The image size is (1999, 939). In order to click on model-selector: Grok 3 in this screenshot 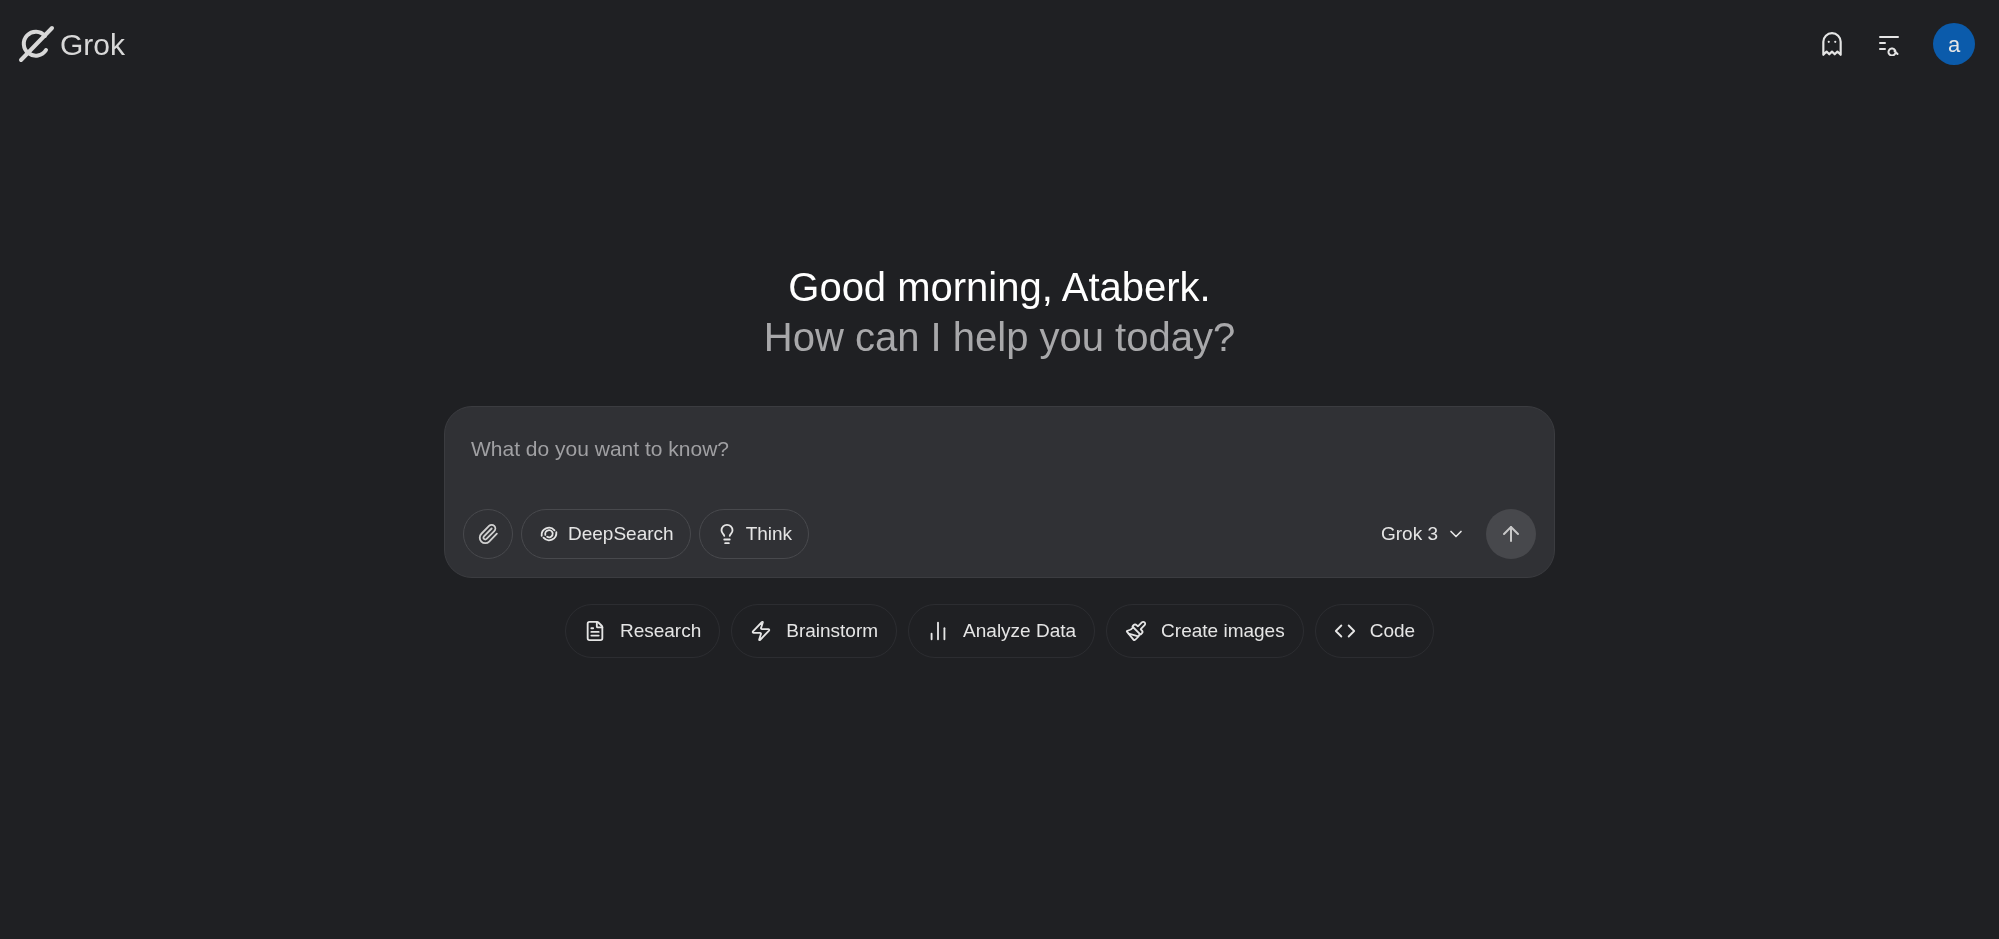, I will do `click(1423, 534)`.